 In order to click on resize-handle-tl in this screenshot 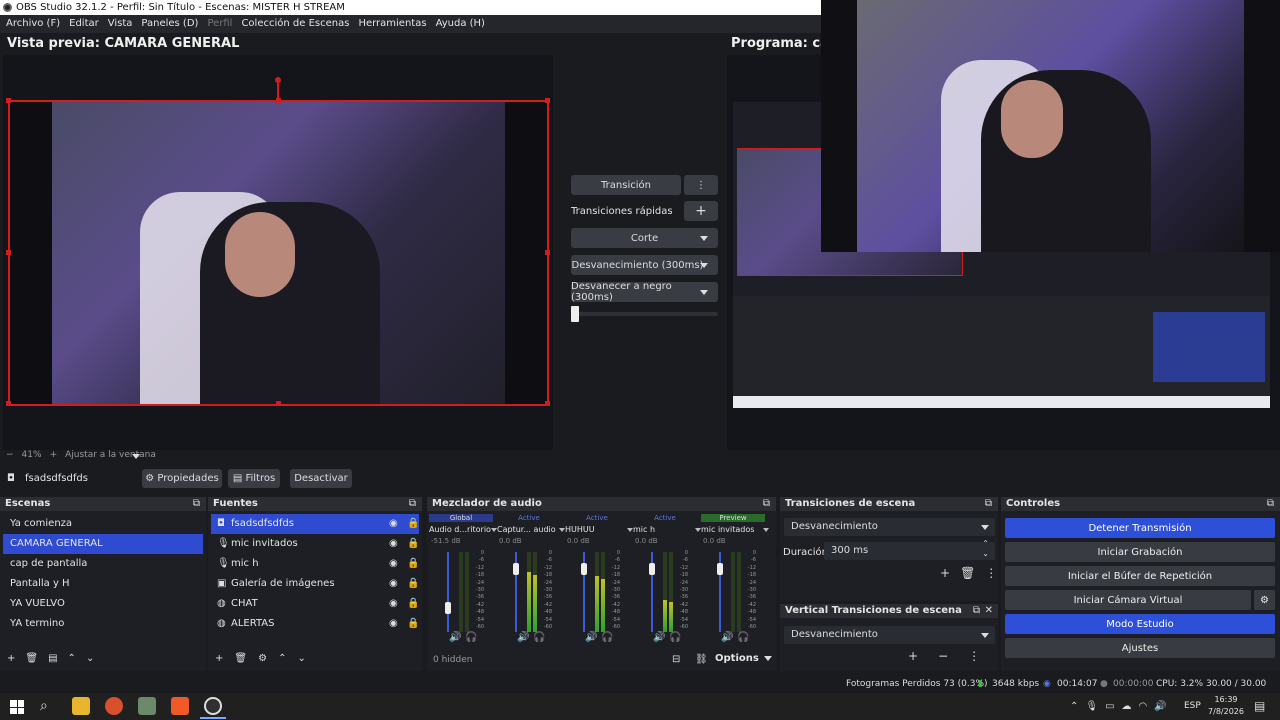, I will do `click(8, 100)`.